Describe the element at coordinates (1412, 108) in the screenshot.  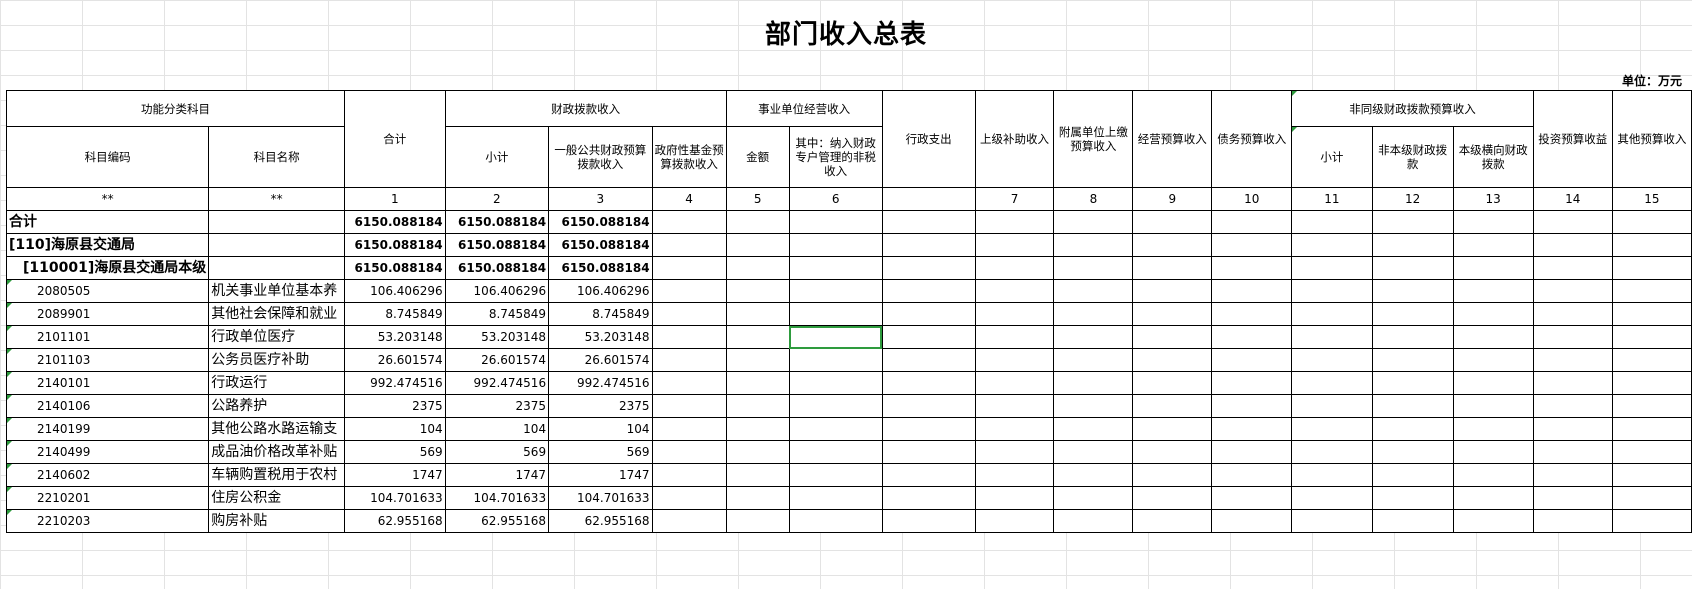
I see `header-nonsame-group: 非同级财政拨款预算收入` at that location.